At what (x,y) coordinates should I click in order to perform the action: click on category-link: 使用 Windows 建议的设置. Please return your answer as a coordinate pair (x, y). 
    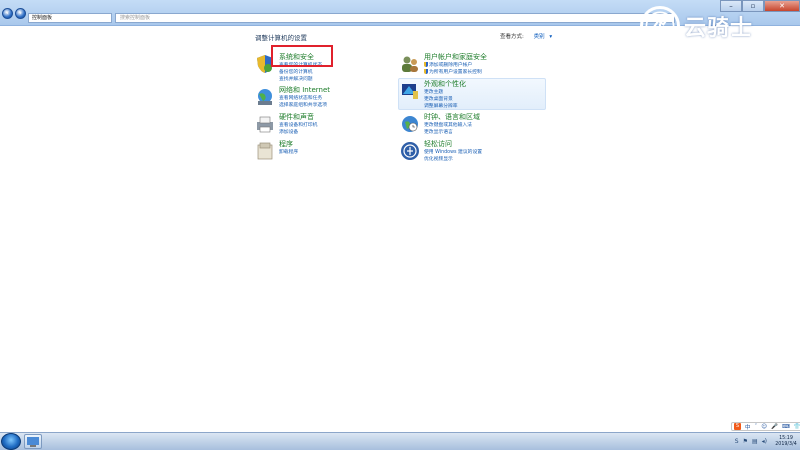
    Looking at the image, I should click on (453, 151).